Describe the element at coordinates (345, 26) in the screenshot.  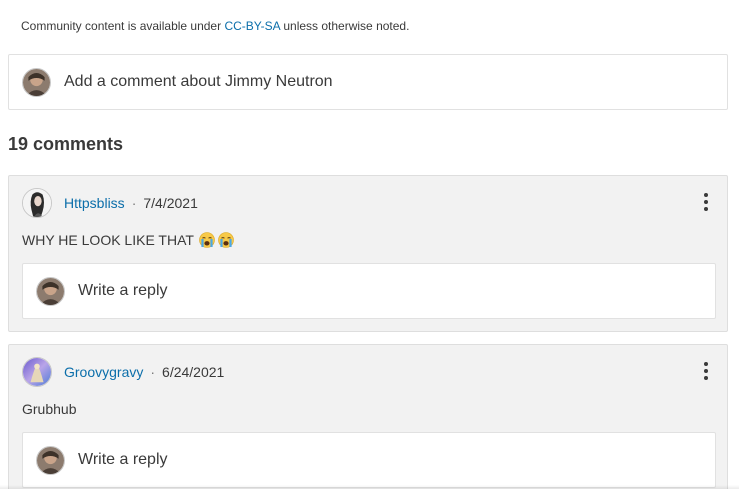
I see `license-suffix: unless otherwise noted.` at that location.